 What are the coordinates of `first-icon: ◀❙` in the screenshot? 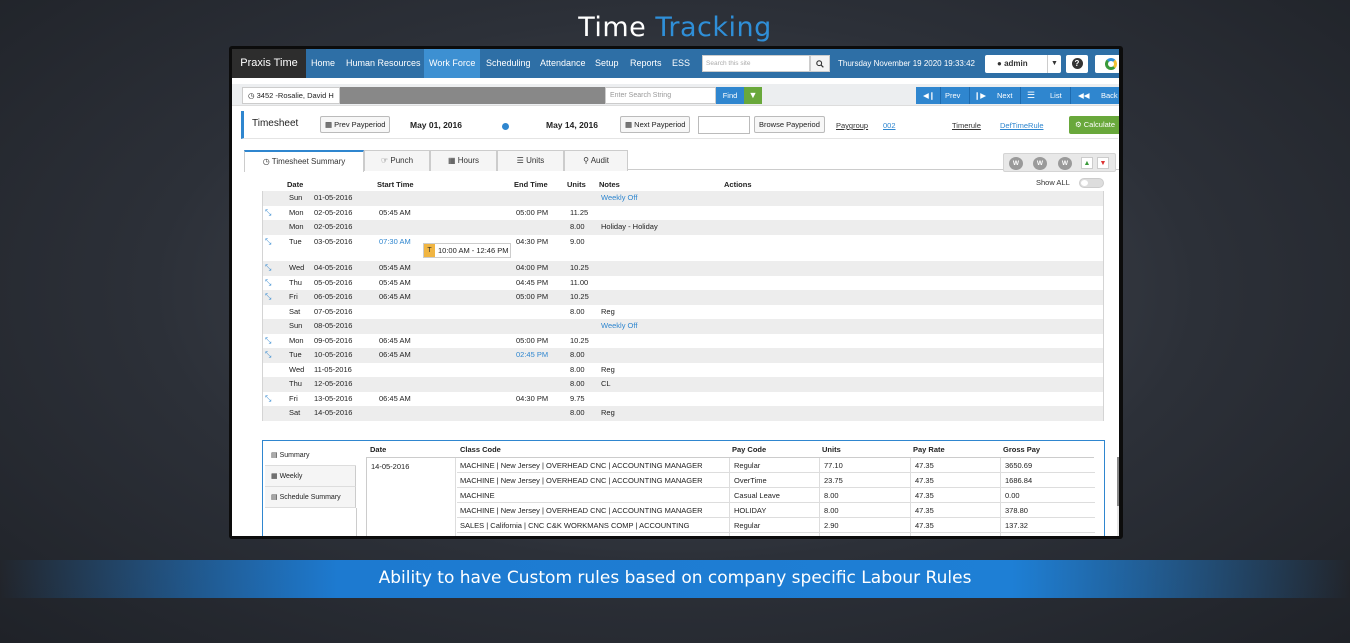 It's located at (929, 95).